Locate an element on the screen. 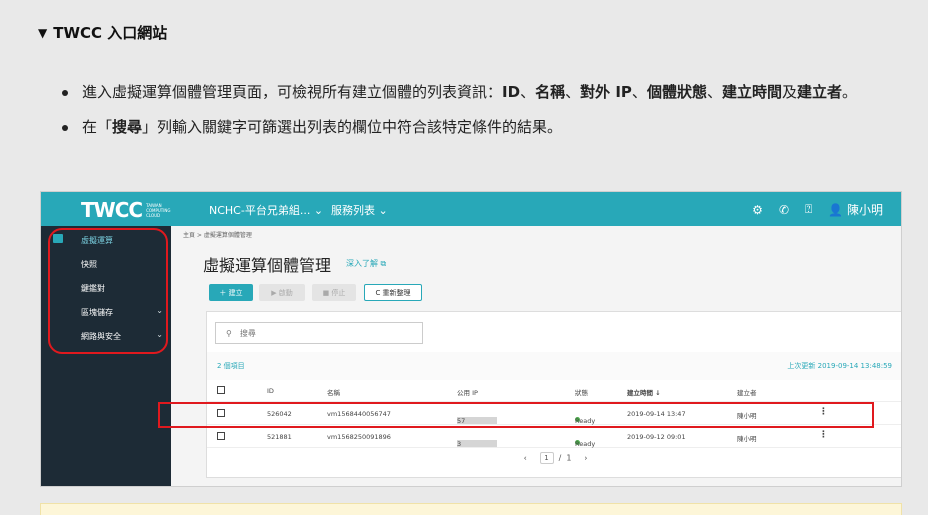 This screenshot has height=515, width=928. refresh-button: C 重新整理 is located at coordinates (393, 292).